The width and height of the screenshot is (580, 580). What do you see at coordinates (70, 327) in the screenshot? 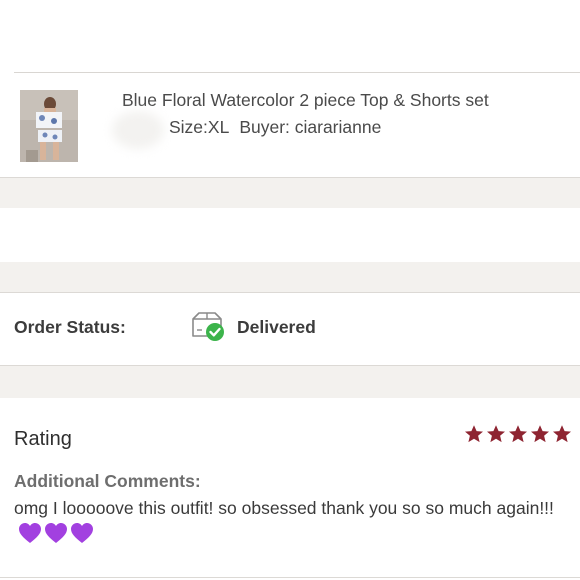
I see `order-status-label: Order Status:` at bounding box center [70, 327].